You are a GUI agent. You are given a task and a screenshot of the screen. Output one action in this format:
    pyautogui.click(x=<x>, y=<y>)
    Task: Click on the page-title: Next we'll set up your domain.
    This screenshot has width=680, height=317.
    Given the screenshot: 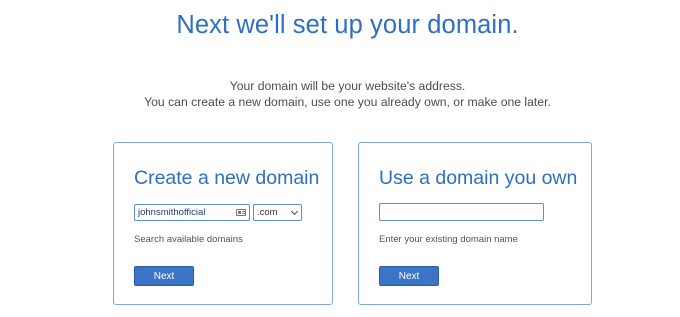 What is the action you would take?
    pyautogui.click(x=347, y=25)
    